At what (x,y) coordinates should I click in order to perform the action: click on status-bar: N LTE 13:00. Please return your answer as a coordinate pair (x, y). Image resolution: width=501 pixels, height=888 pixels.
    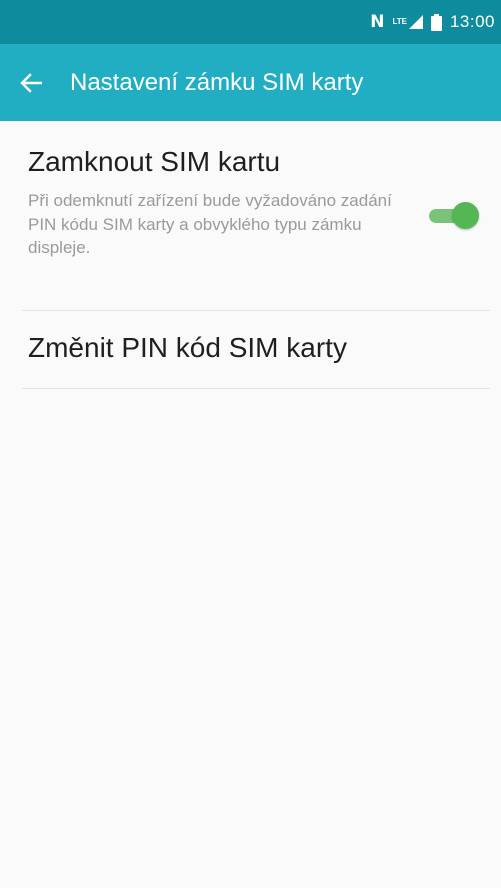
    Looking at the image, I should click on (250, 22).